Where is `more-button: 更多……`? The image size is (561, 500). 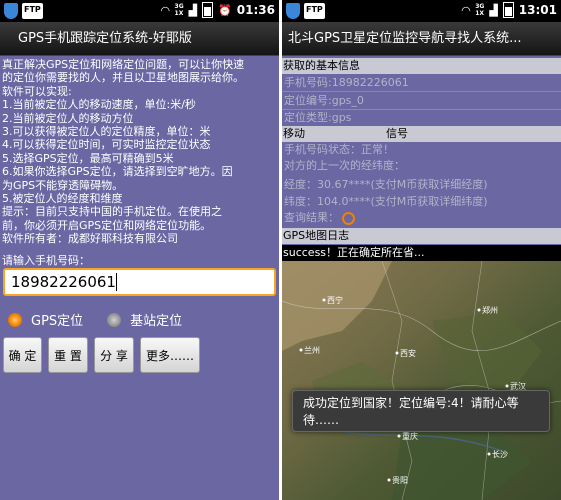 more-button: 更多…… is located at coordinates (170, 355).